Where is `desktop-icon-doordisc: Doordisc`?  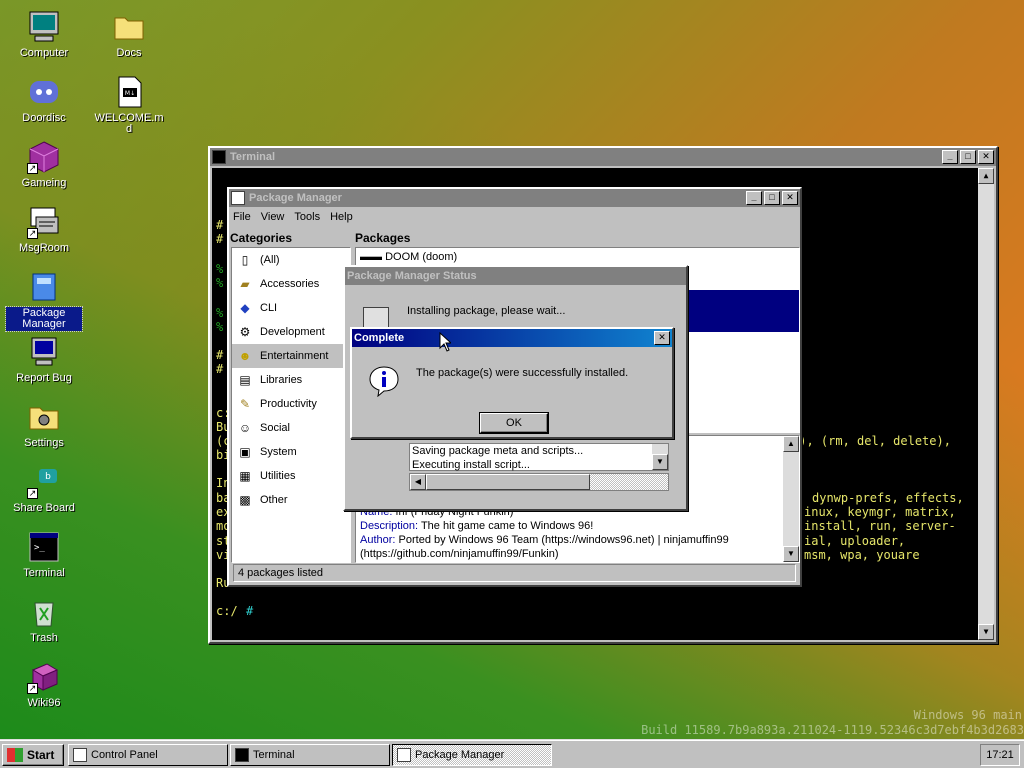
desktop-icon-doordisc: Doordisc is located at coordinates (44, 100).